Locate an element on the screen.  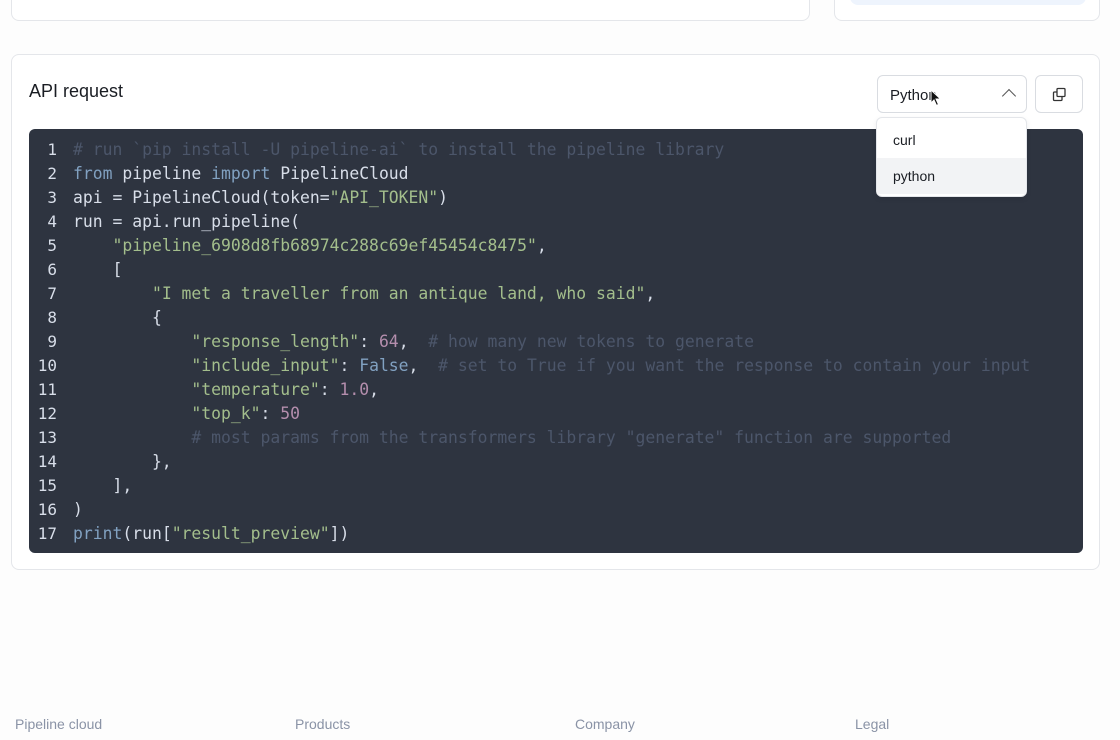
code-line: 4 run = api.run_pipeline( is located at coordinates (556, 222).